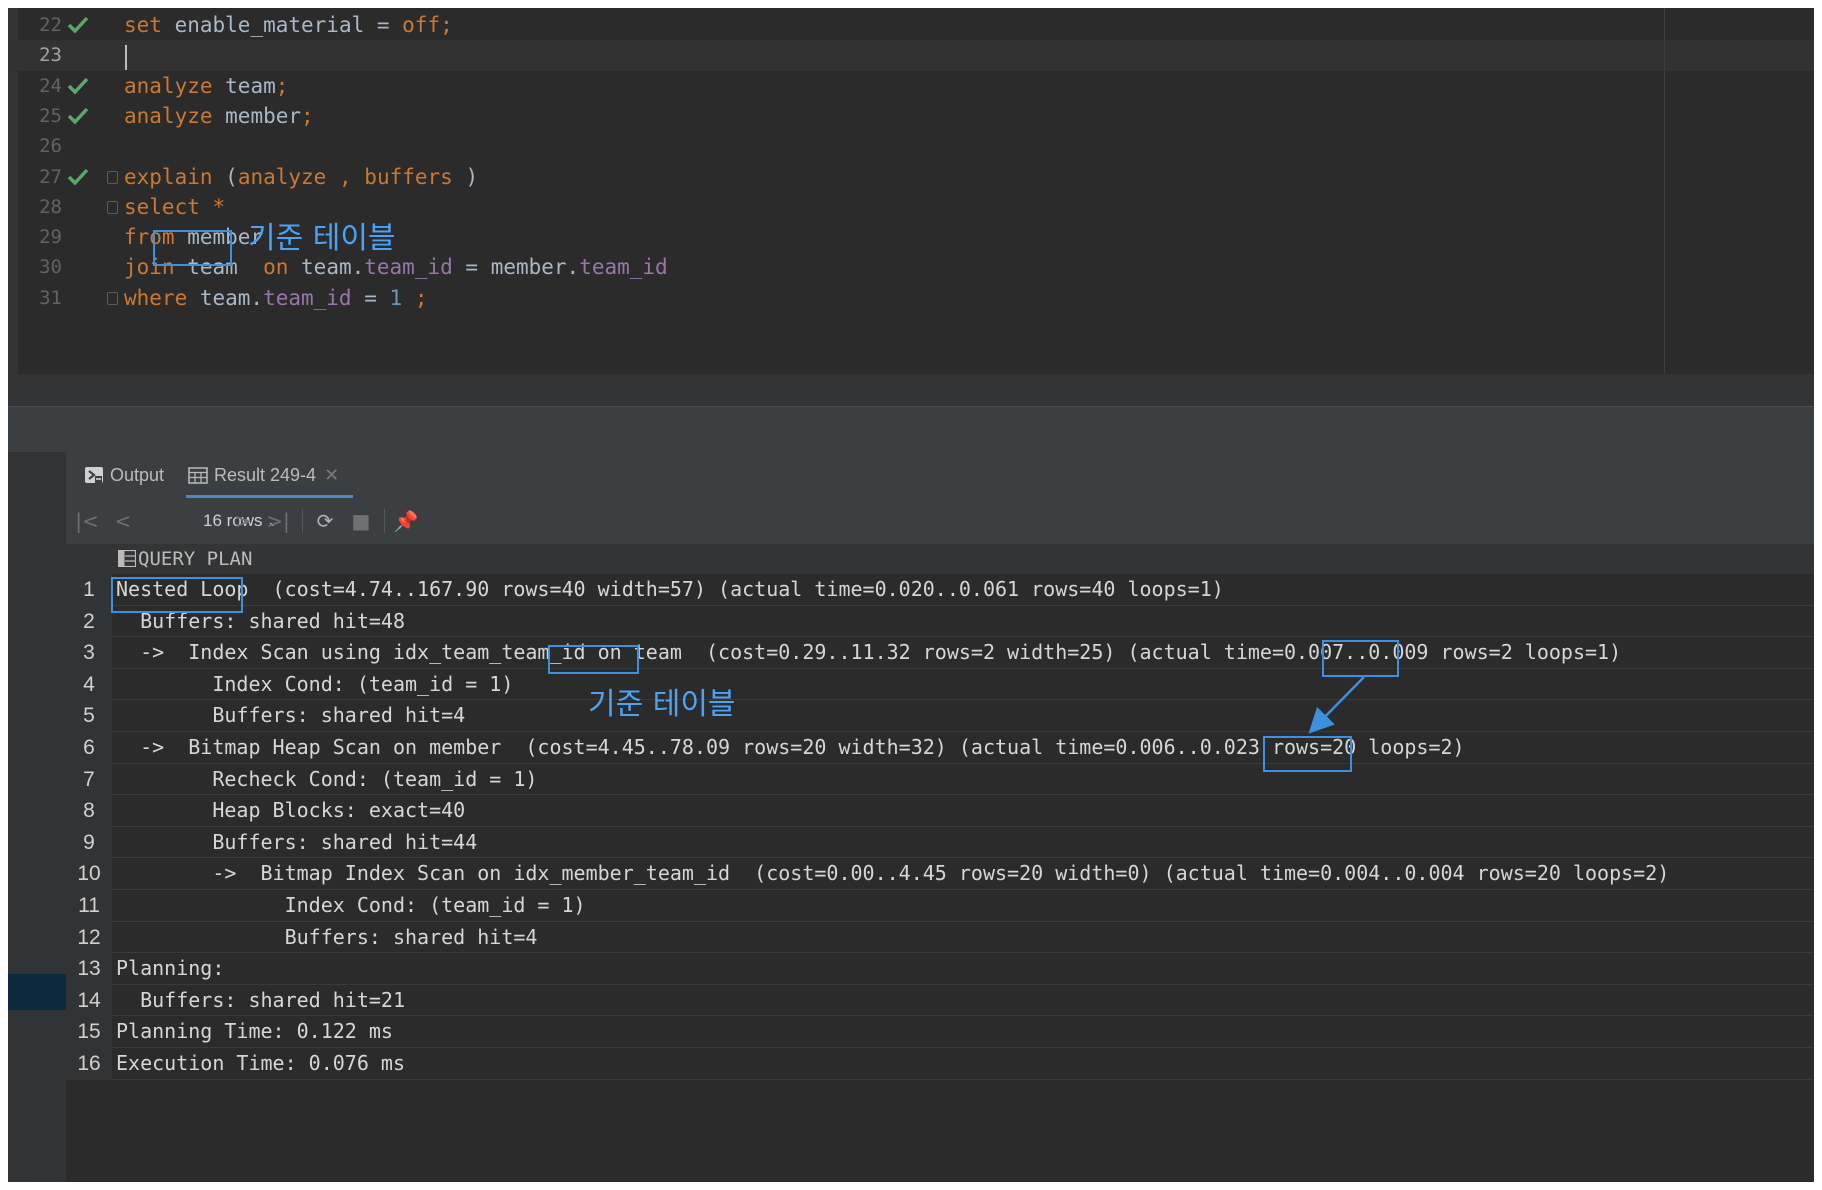 The image size is (1822, 1190). I want to click on code-line: 31 where team.team_id = 1 ;, so click(911, 298).